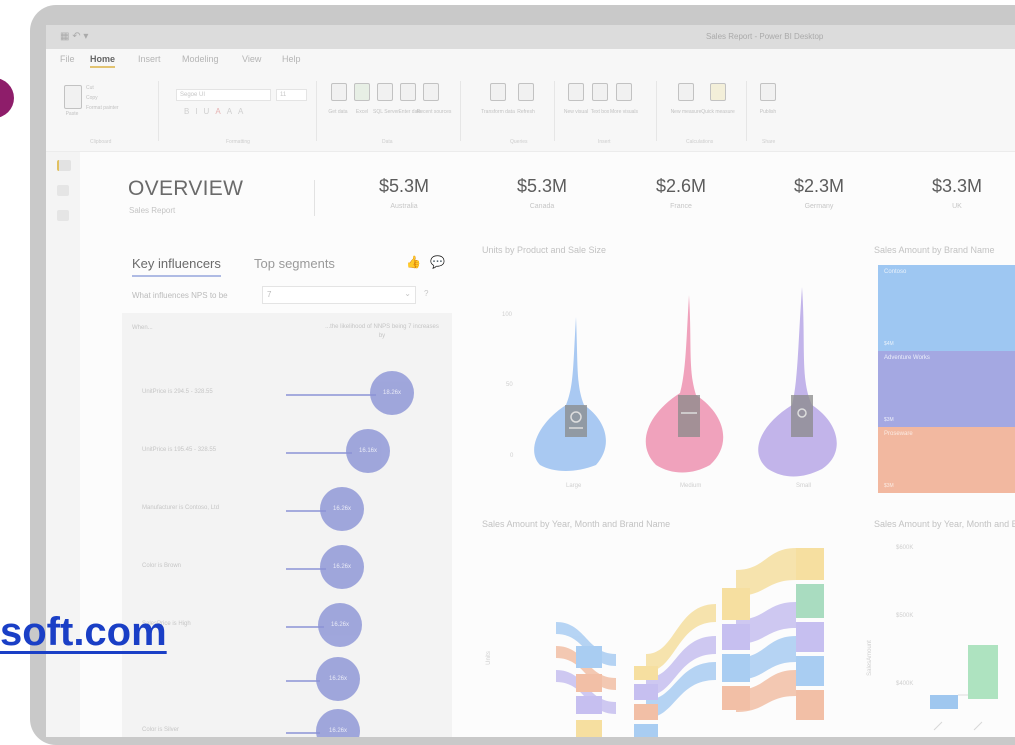 Image resolution: width=1015 pixels, height=745 pixels. I want to click on refresh-icon, so click(526, 92).